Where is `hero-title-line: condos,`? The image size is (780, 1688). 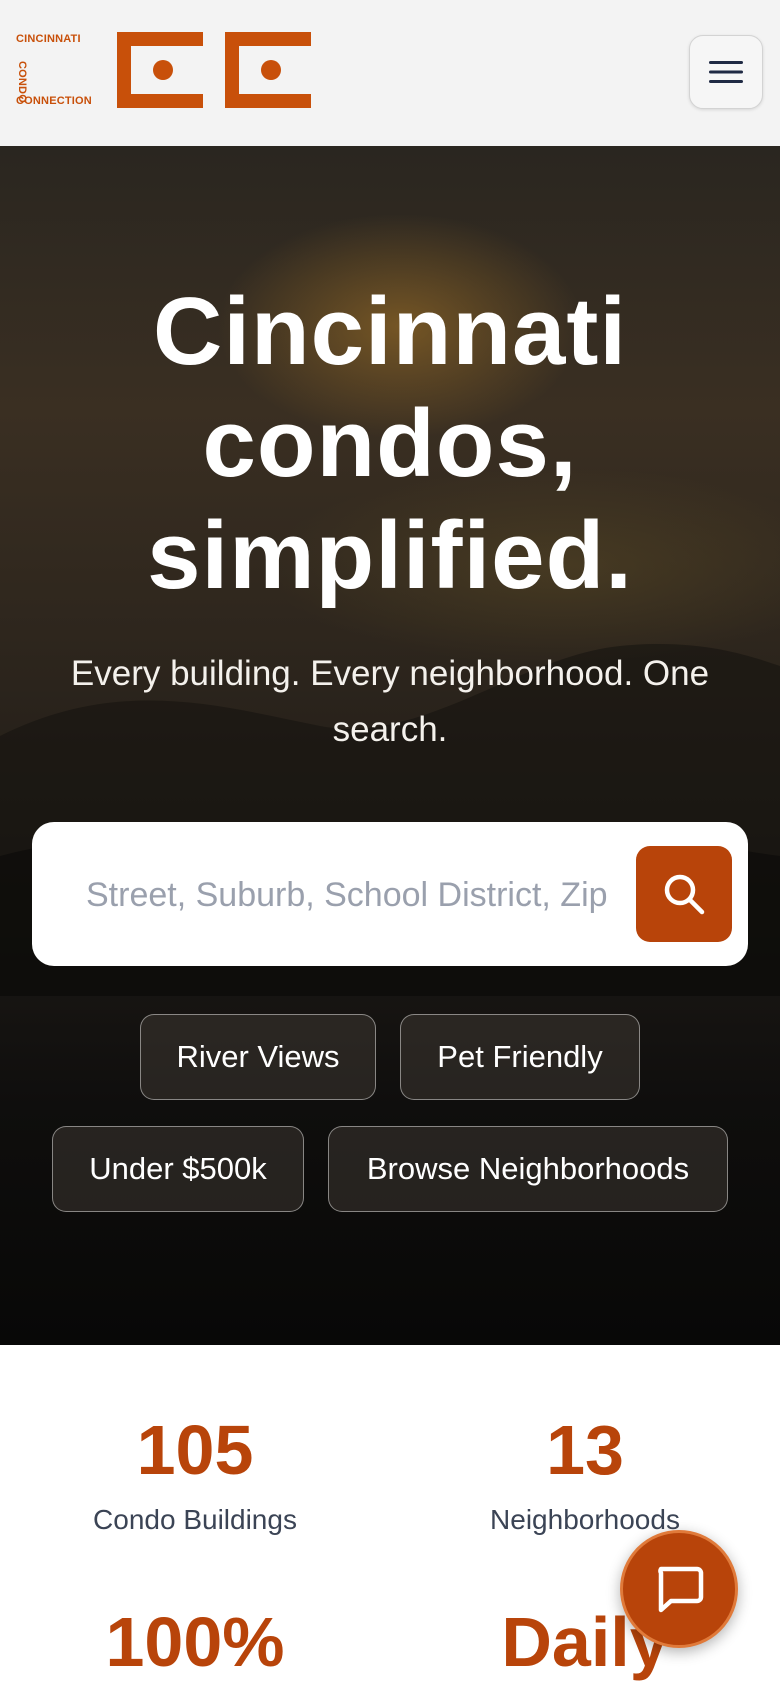 hero-title-line: condos, is located at coordinates (390, 443).